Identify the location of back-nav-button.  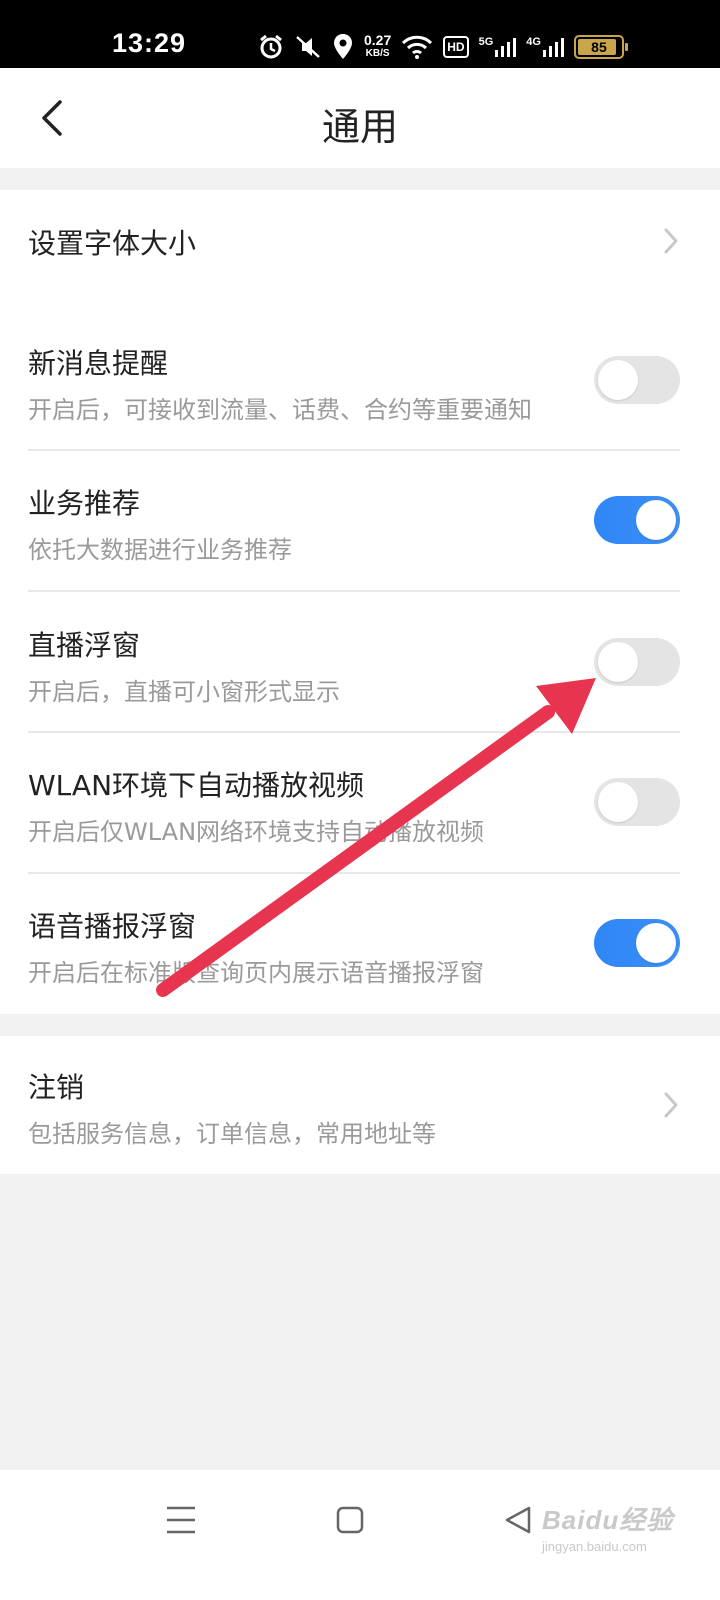
(518, 1520).